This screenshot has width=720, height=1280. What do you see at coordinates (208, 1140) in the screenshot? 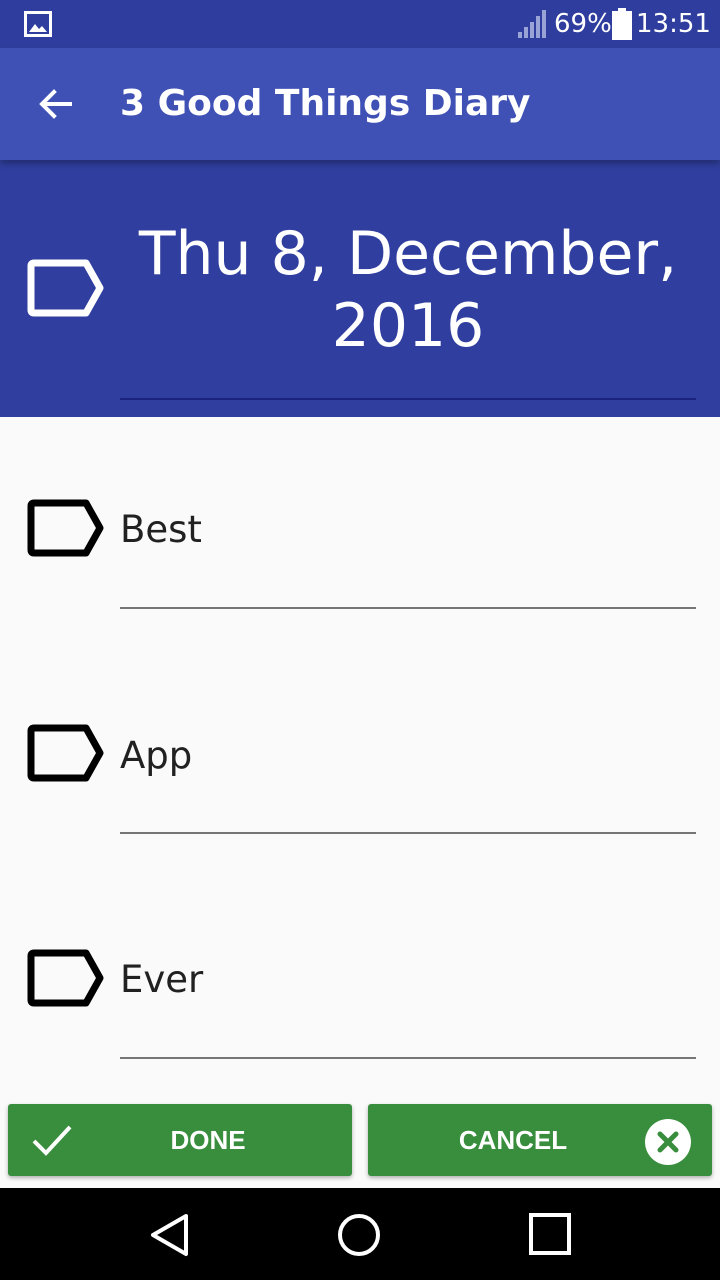
I see `done-label: DONE` at bounding box center [208, 1140].